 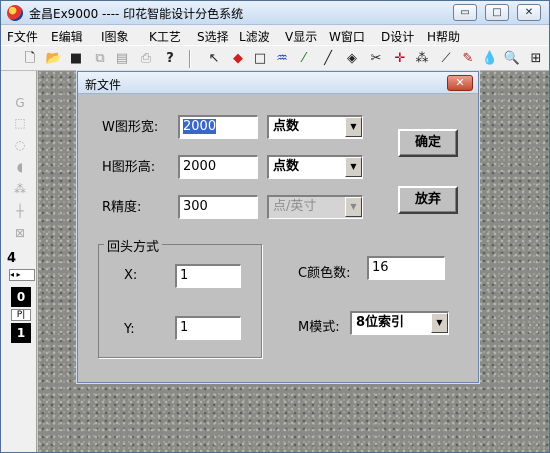 I want to click on ok-button: 确定, so click(x=428, y=143).